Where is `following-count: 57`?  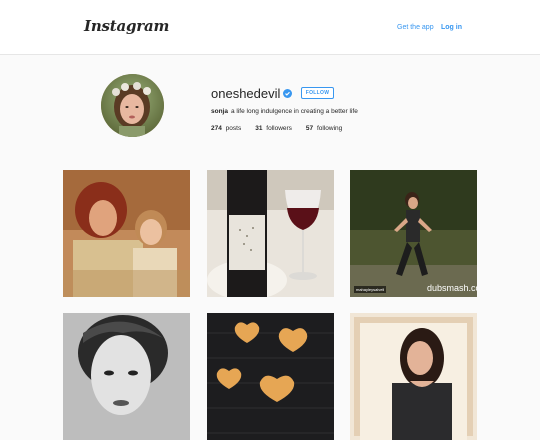
following-count: 57 is located at coordinates (309, 128).